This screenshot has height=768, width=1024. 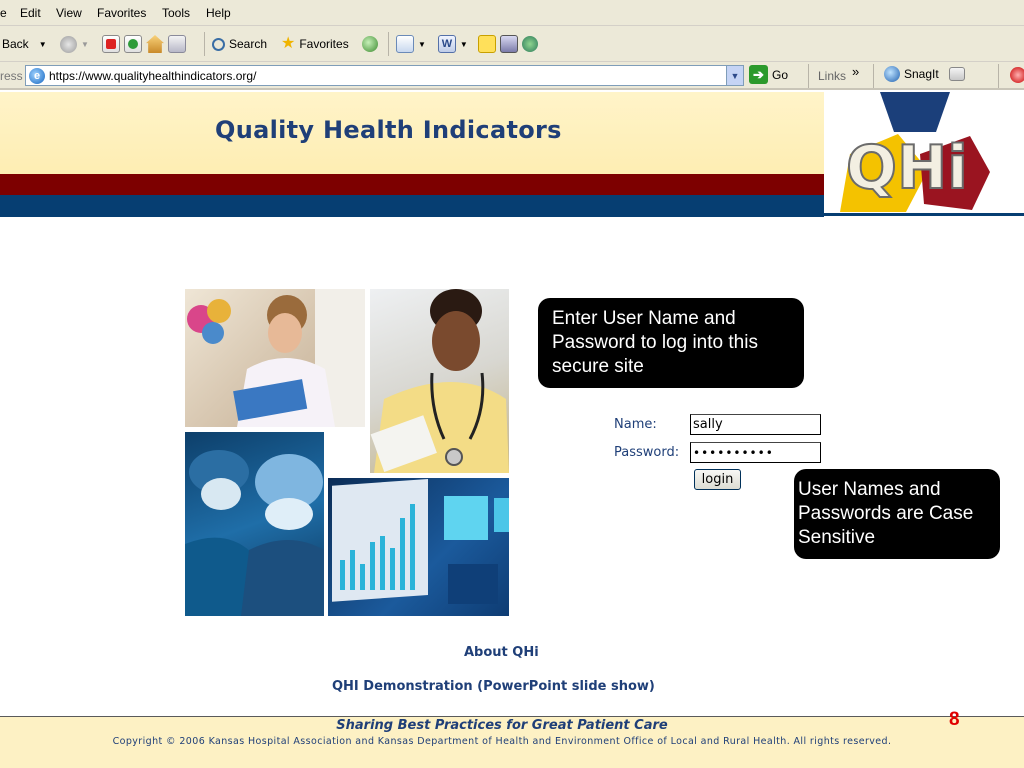 What do you see at coordinates (892, 74) in the screenshot?
I see `snagit-icon` at bounding box center [892, 74].